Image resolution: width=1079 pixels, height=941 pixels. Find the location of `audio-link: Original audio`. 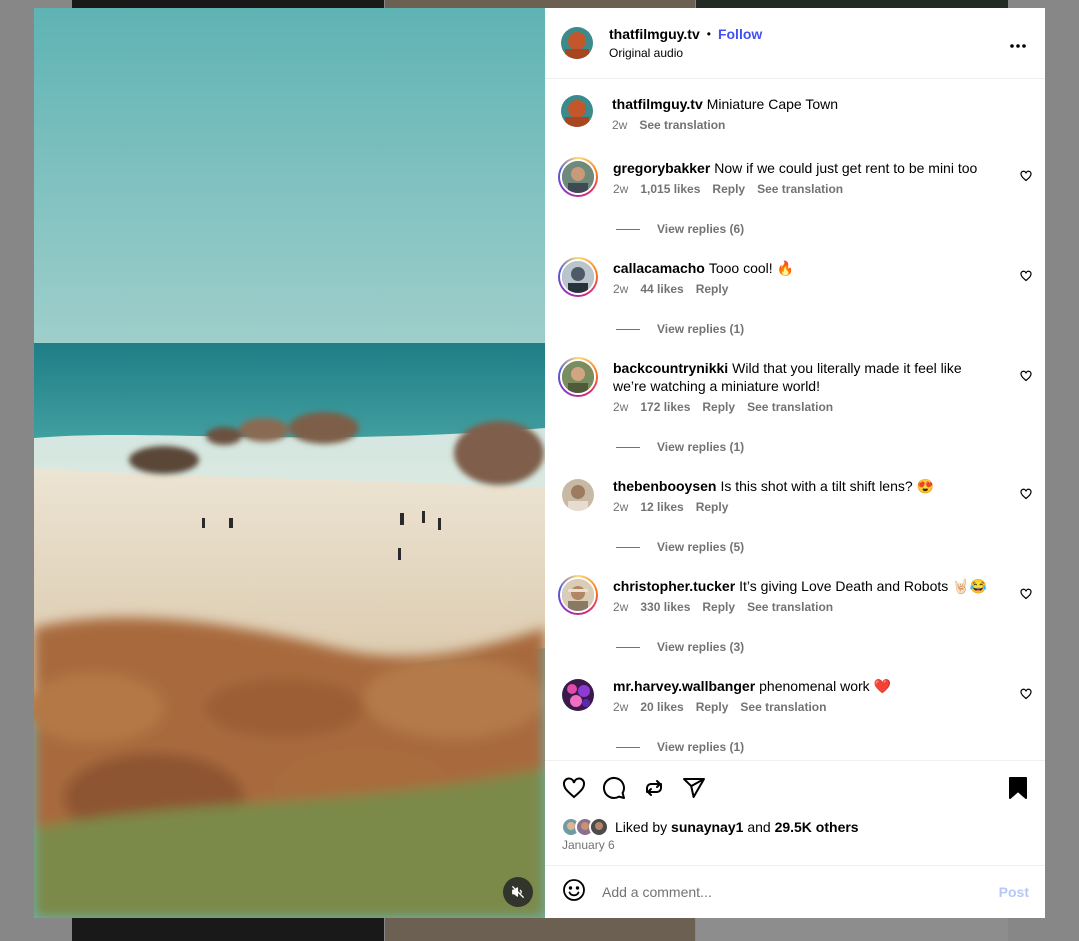

audio-link: Original audio is located at coordinates (685, 53).